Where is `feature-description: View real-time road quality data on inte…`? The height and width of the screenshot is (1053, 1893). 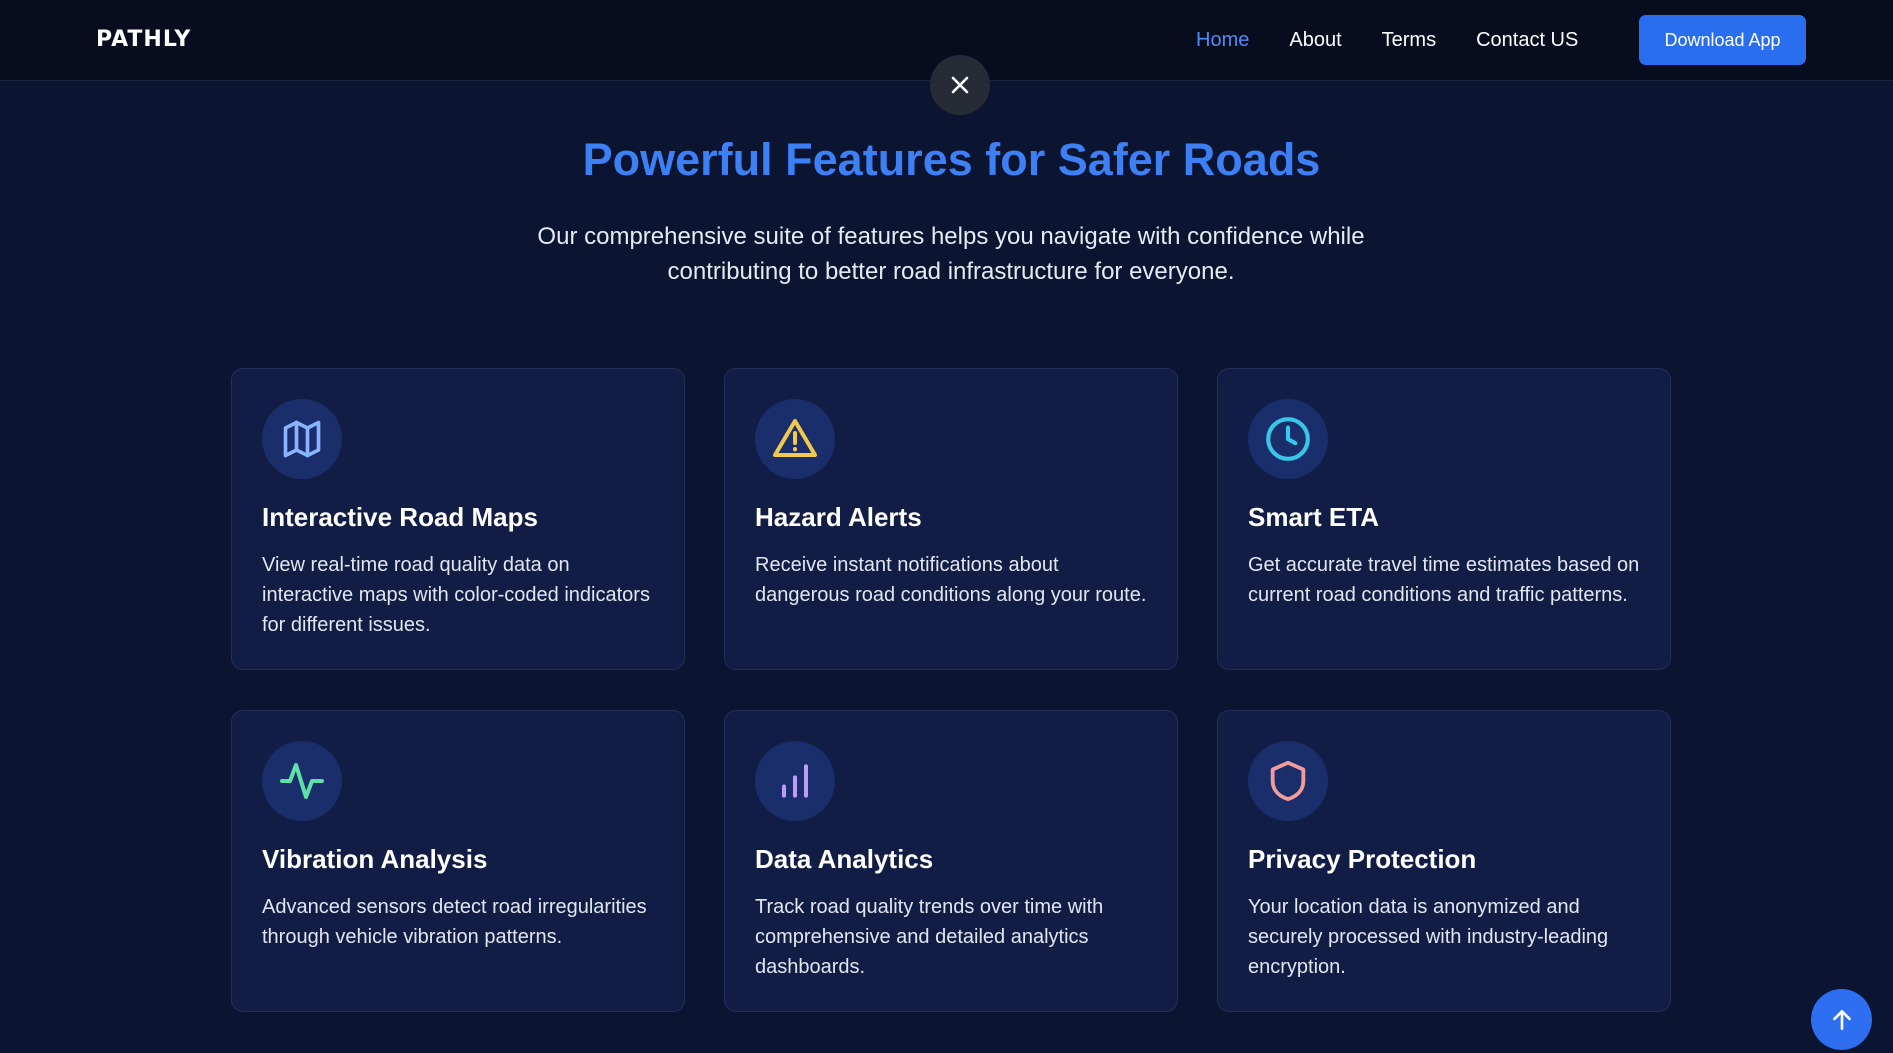 feature-description: View real-time road quality data on inte… is located at coordinates (456, 595).